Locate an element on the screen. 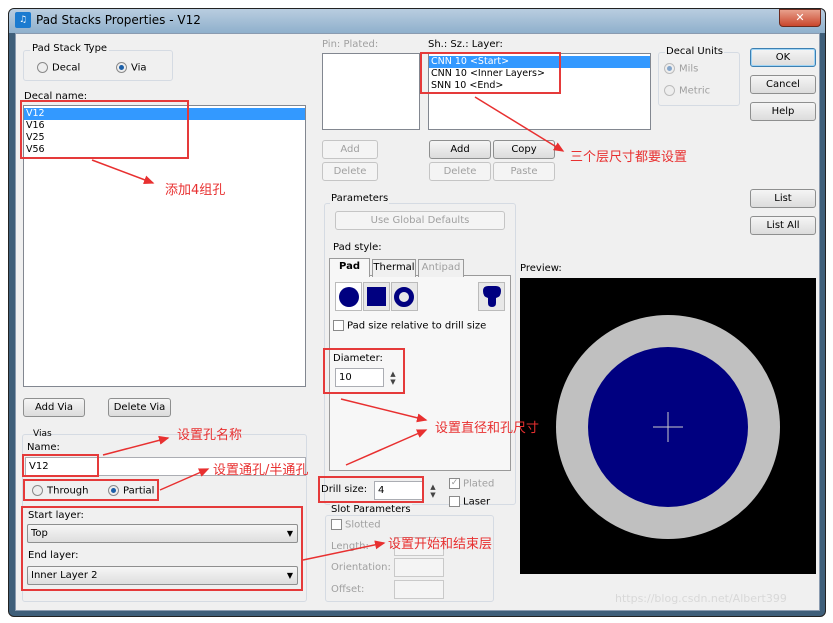  annotation-add-four: 添加4组孔 is located at coordinates (195, 190).